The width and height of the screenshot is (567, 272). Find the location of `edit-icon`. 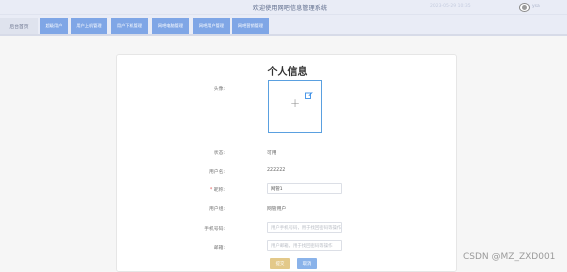

edit-icon is located at coordinates (309, 95).